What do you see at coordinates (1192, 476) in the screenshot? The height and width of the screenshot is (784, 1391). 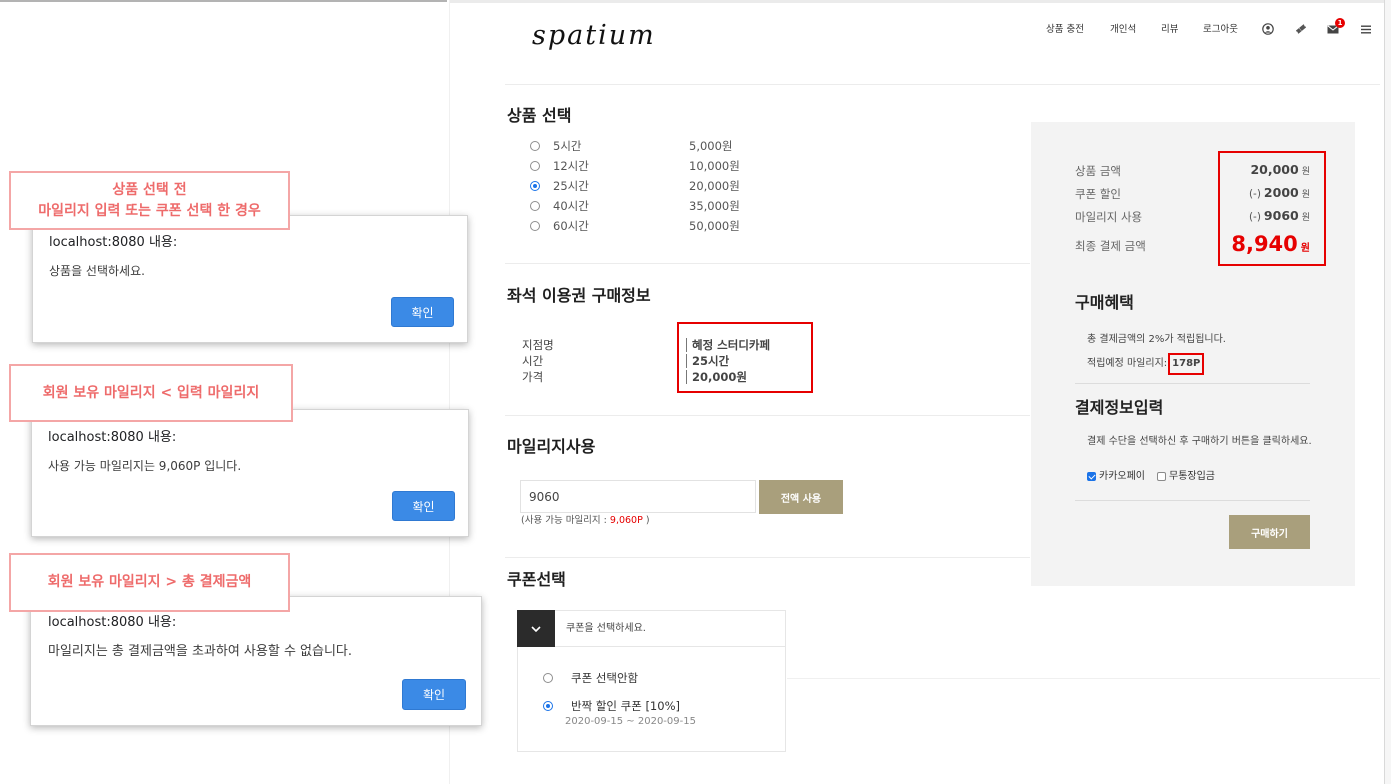 I see `payment-method-label: 무통장입금` at bounding box center [1192, 476].